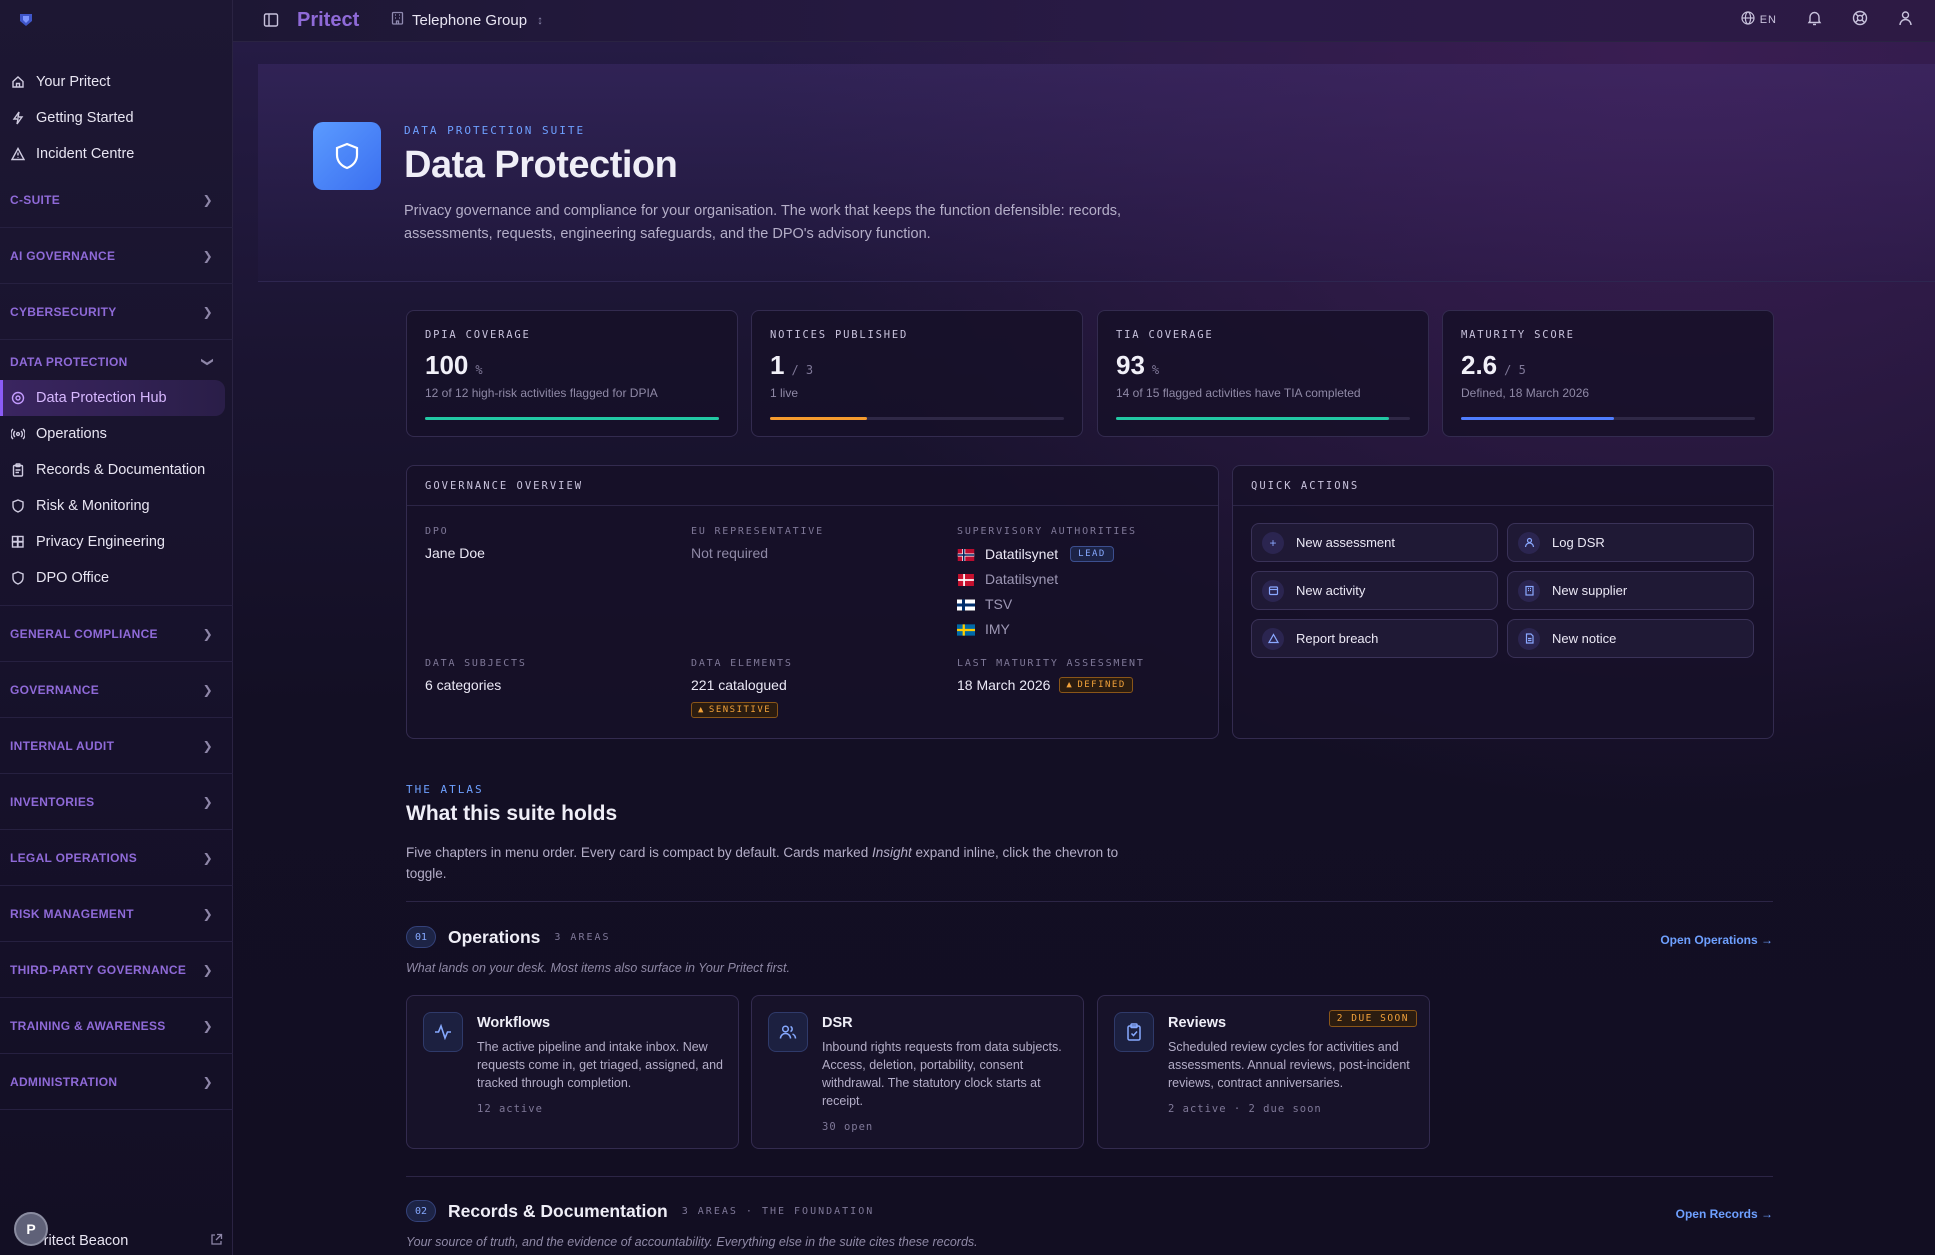  Describe the element at coordinates (18, 470) in the screenshot. I see `clipboard-icon` at that location.